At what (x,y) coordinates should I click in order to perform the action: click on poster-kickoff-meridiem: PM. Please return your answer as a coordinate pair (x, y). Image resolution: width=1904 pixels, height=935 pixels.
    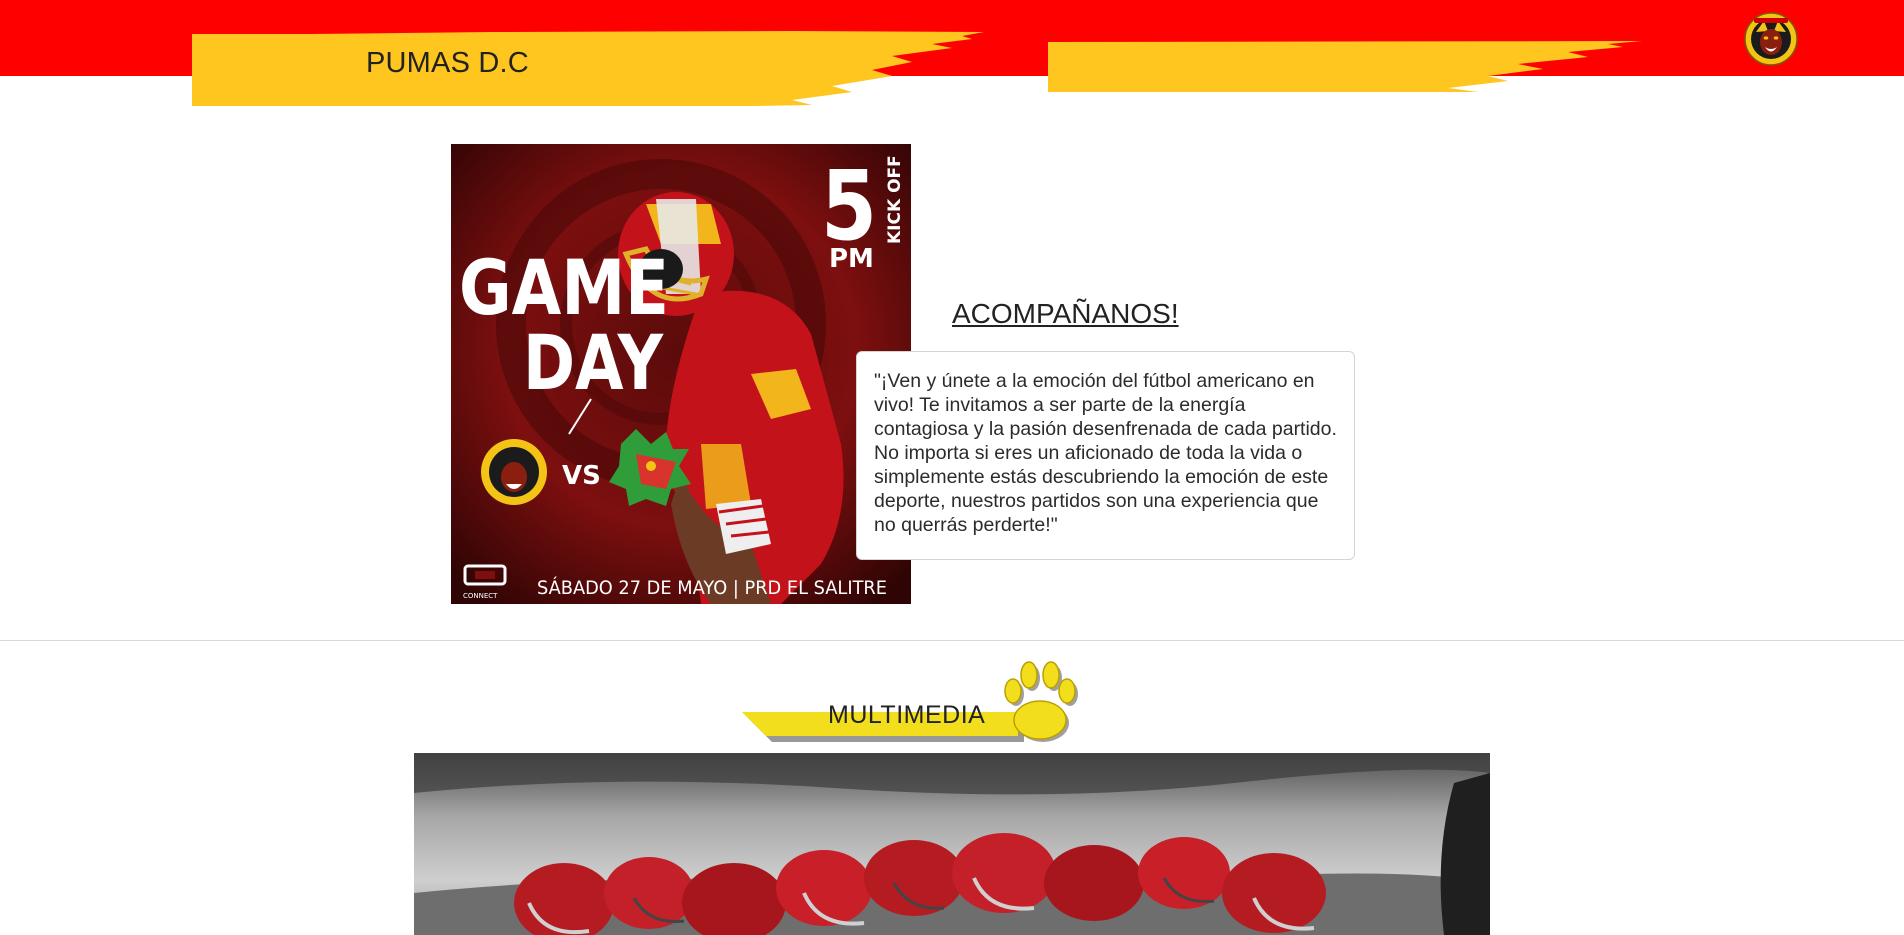
    Looking at the image, I should click on (851, 259).